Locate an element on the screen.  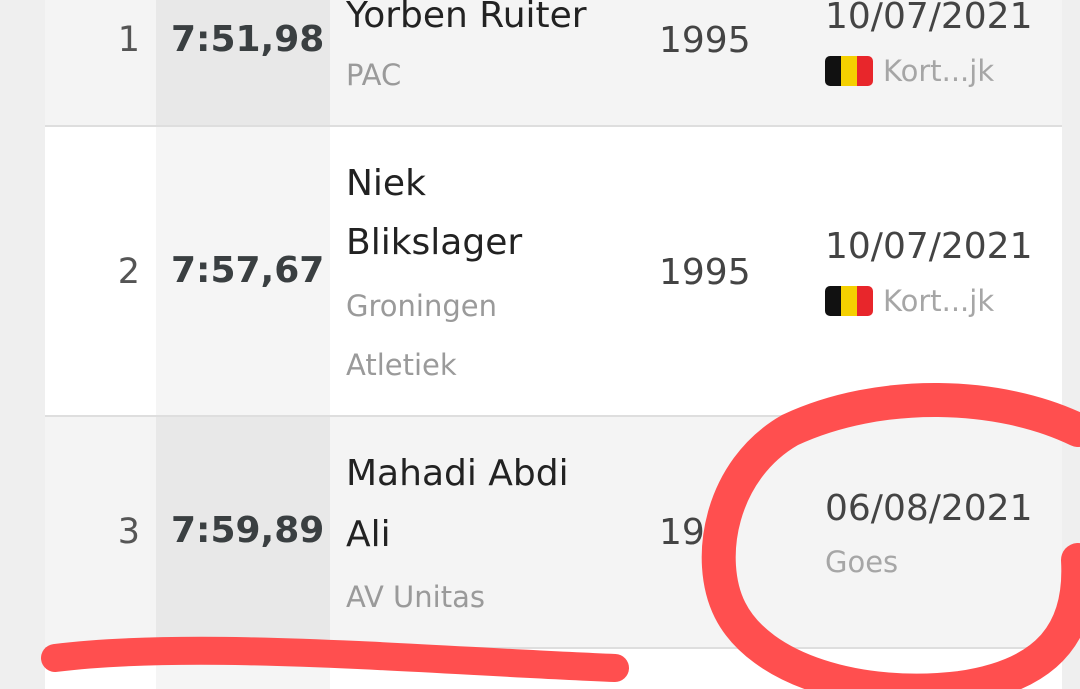
club-label-line2: Atletiek is located at coordinates (401, 365).